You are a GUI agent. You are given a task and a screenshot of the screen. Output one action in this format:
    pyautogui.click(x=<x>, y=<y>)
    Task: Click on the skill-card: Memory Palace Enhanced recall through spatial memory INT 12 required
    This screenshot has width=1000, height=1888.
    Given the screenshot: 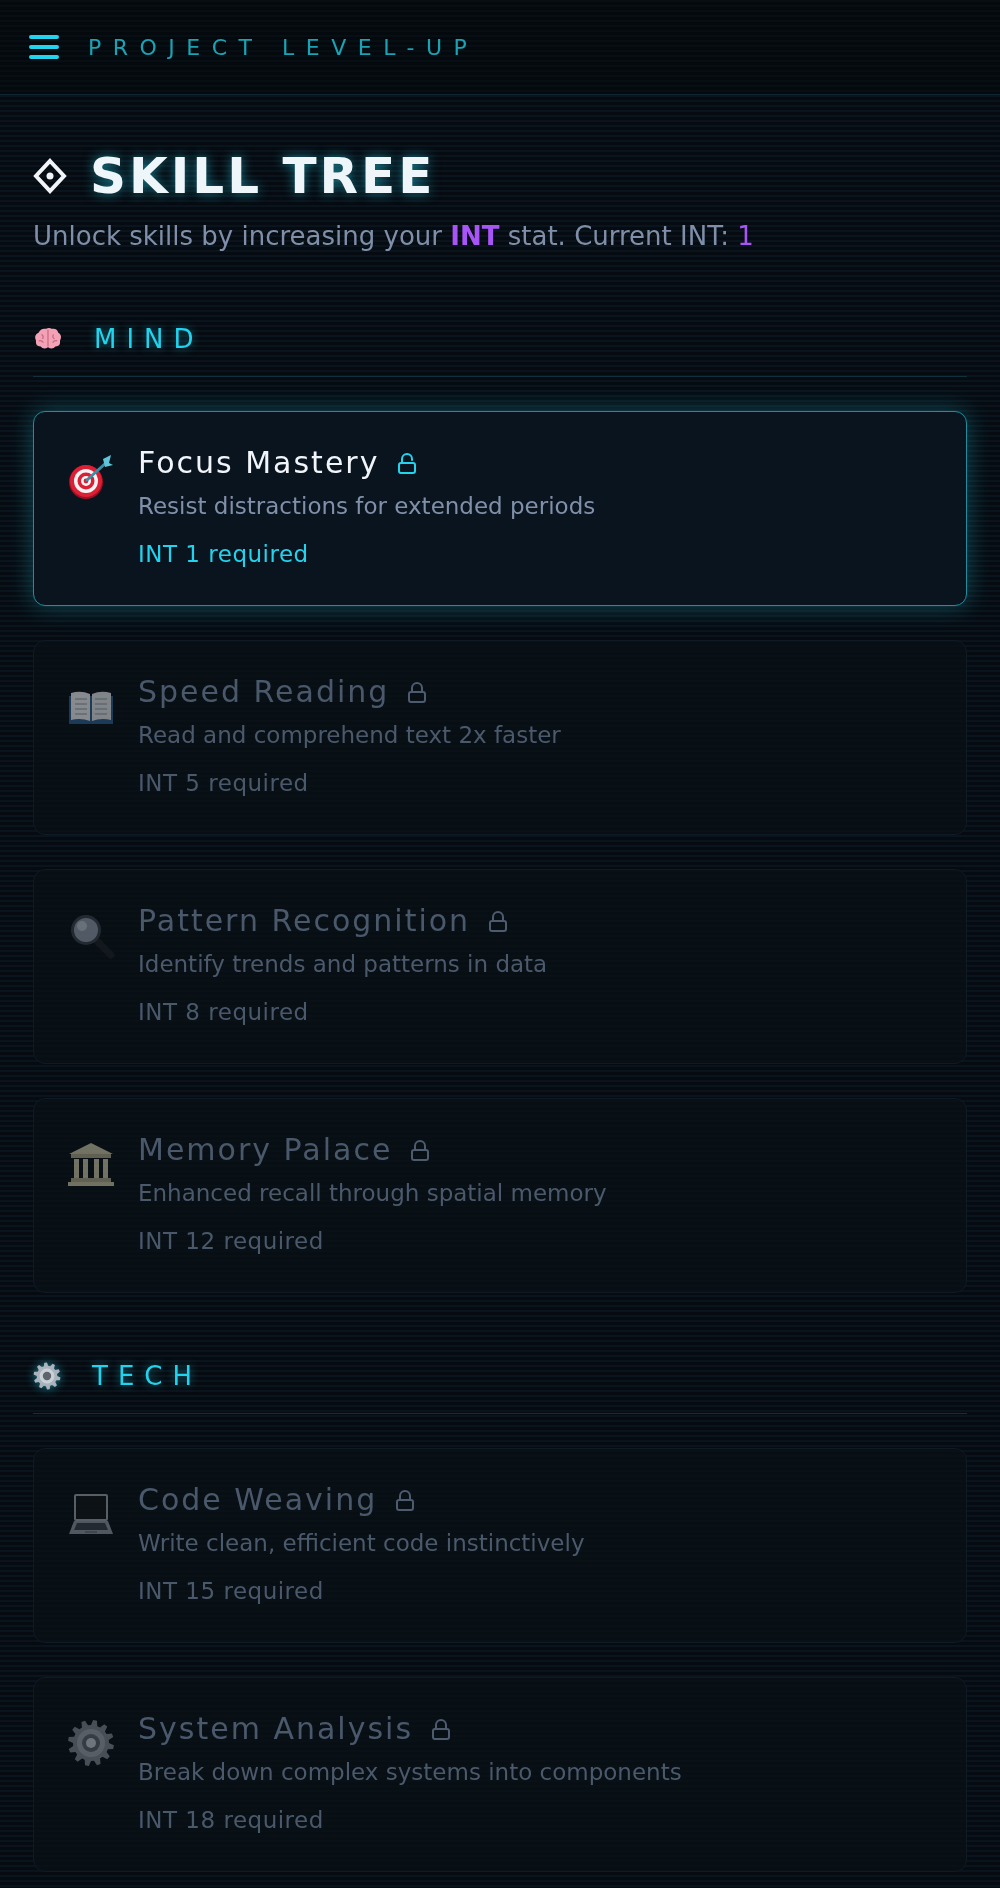 What is the action you would take?
    pyautogui.click(x=500, y=1195)
    